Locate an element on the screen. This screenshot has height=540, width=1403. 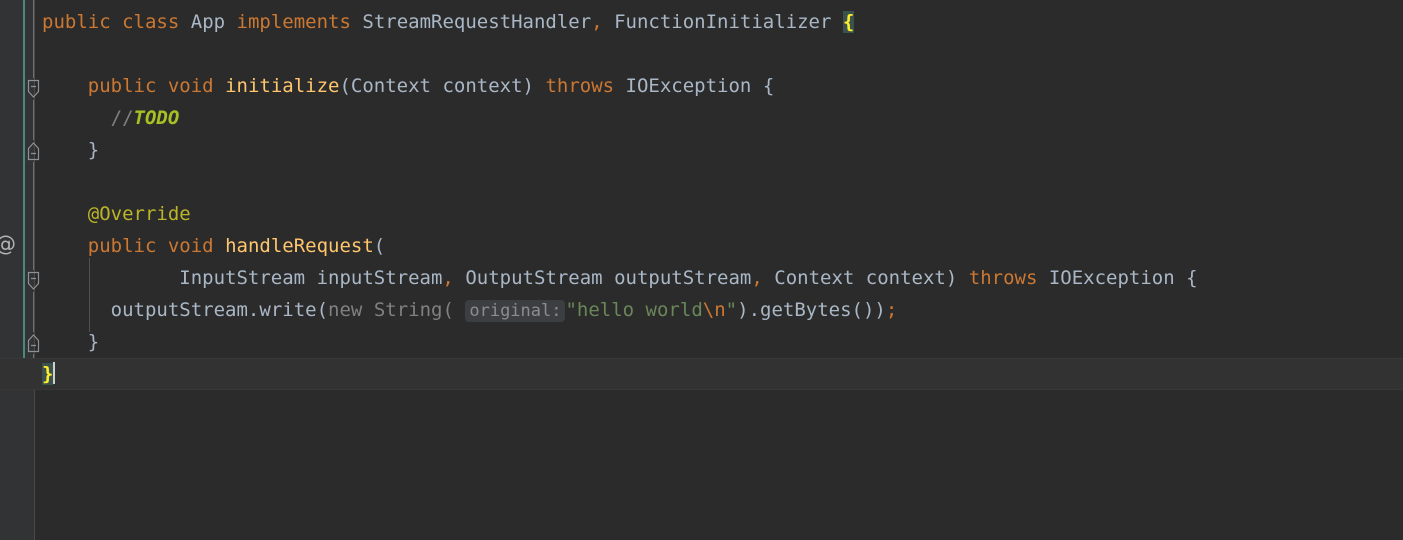
comma-2: , is located at coordinates (757, 278).